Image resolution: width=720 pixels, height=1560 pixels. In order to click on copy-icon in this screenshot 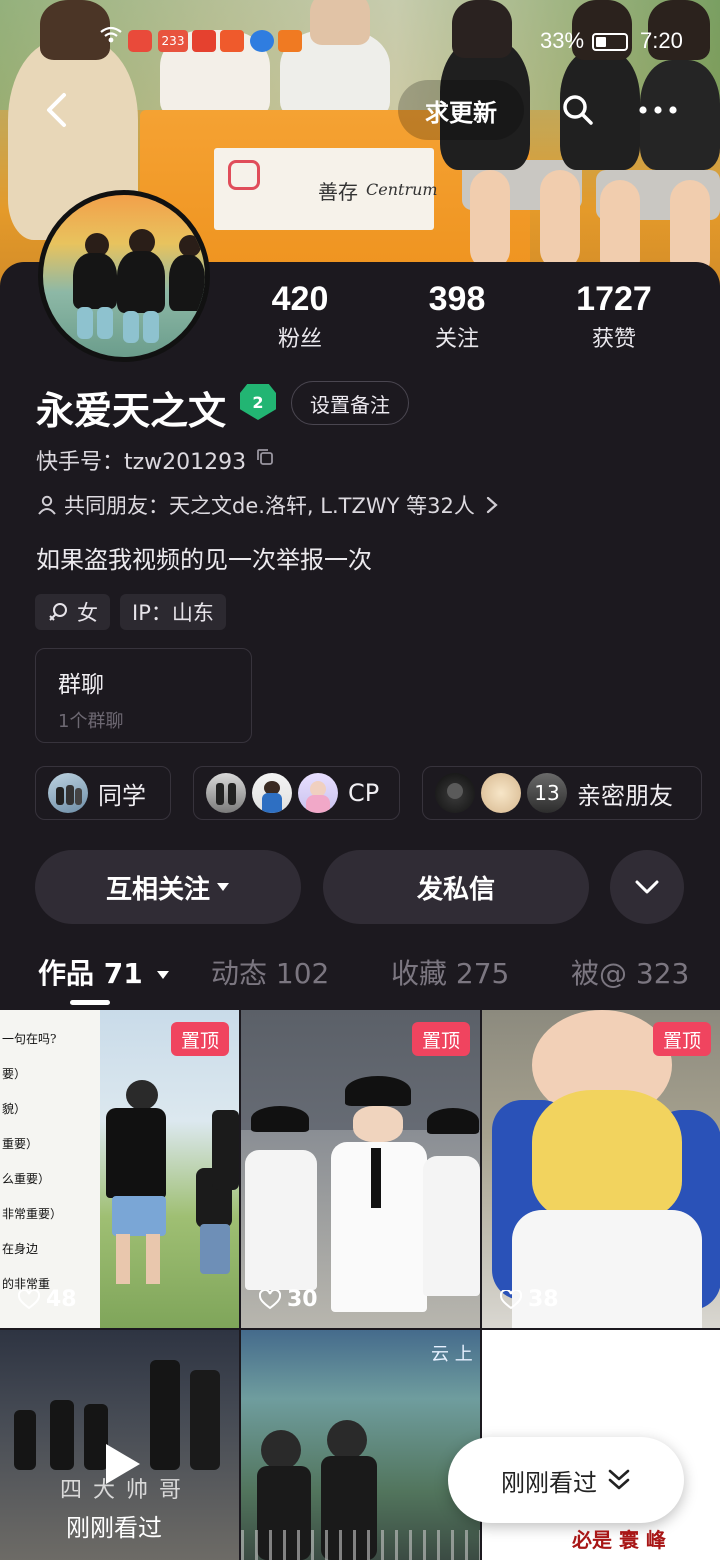, I will do `click(265, 457)`.